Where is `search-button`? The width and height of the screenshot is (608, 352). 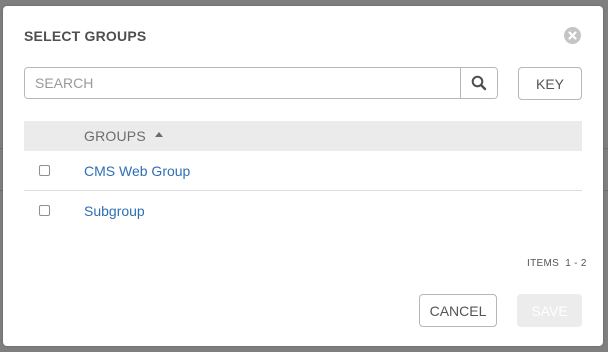
search-button is located at coordinates (478, 83).